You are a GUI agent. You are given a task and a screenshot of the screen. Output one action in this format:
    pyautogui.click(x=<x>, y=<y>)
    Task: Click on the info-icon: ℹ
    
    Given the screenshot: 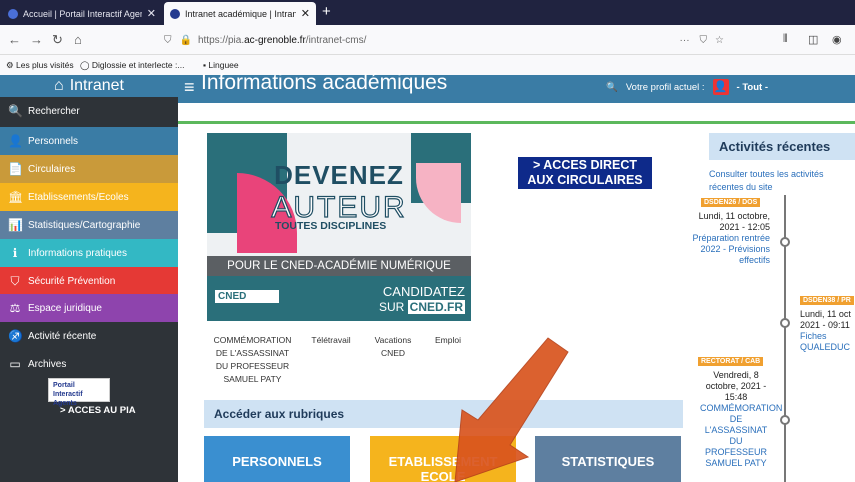 What is the action you would take?
    pyautogui.click(x=15, y=253)
    